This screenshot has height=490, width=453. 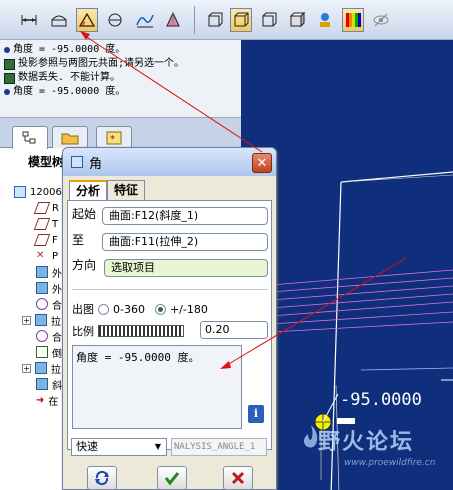 I want to click on result-box: 角度 = -95.0000 度。, so click(x=157, y=387).